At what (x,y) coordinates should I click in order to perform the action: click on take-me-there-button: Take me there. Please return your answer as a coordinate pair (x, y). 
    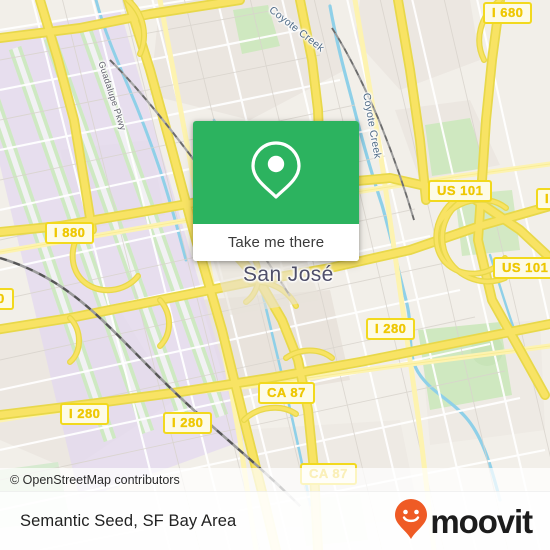
    Looking at the image, I should click on (276, 242).